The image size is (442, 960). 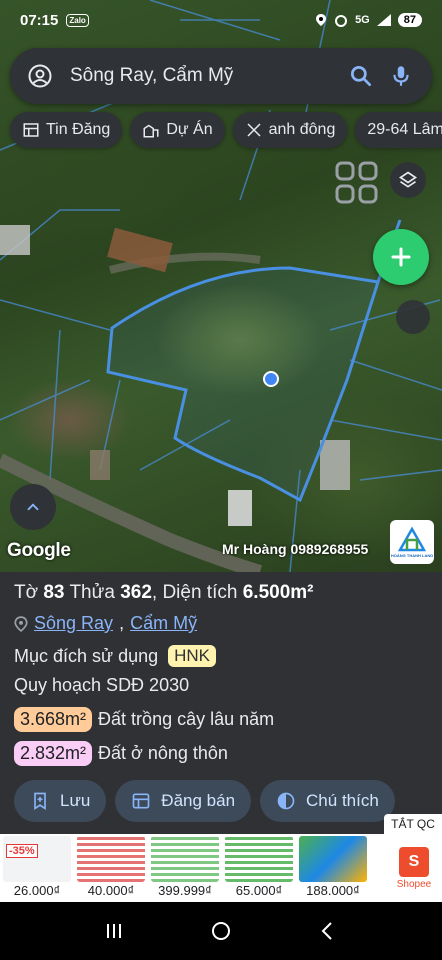 I want to click on recent-apps-icon, so click(x=114, y=931).